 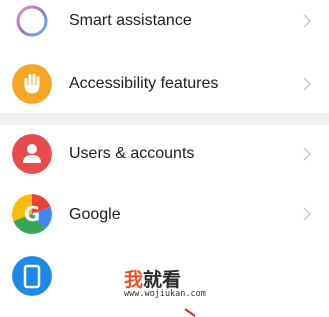 I want to click on settings-item-label: Accessibility features, so click(x=144, y=83).